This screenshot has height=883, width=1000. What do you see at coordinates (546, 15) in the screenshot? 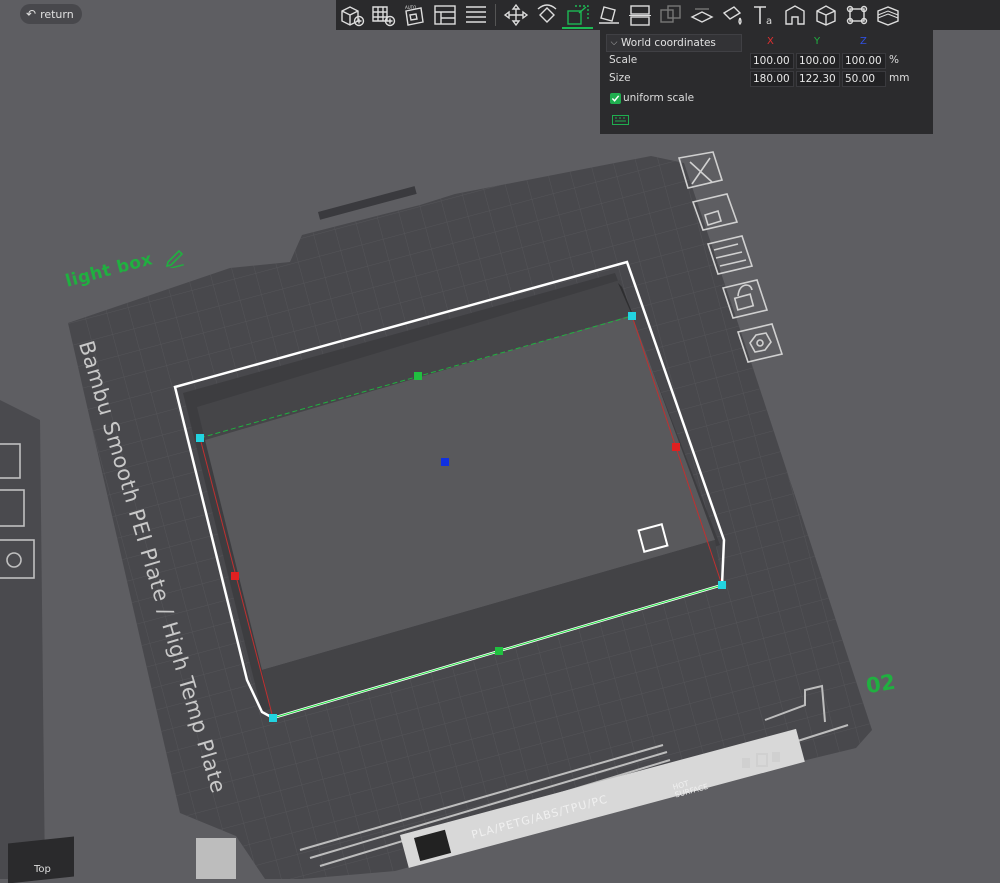
I see `rotate-icon` at bounding box center [546, 15].